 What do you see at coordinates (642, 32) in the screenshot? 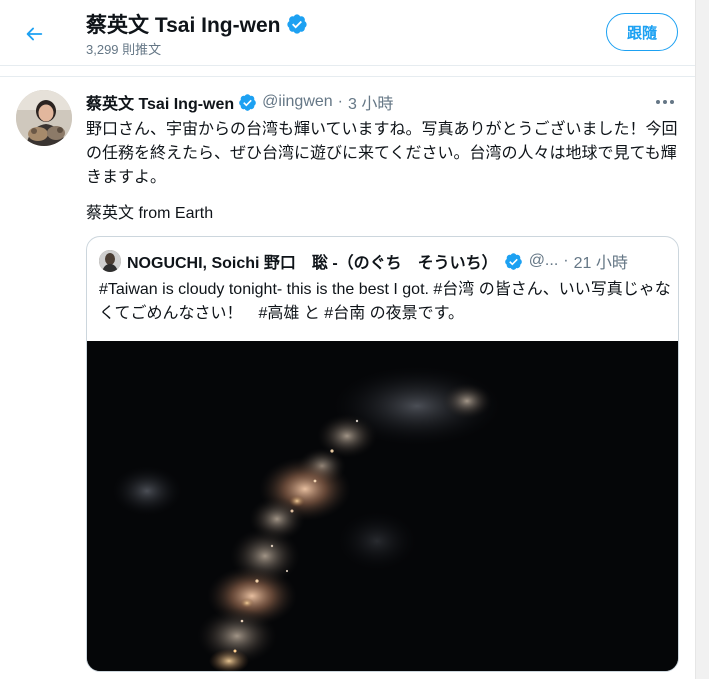
I see `follow-button: 跟隨` at bounding box center [642, 32].